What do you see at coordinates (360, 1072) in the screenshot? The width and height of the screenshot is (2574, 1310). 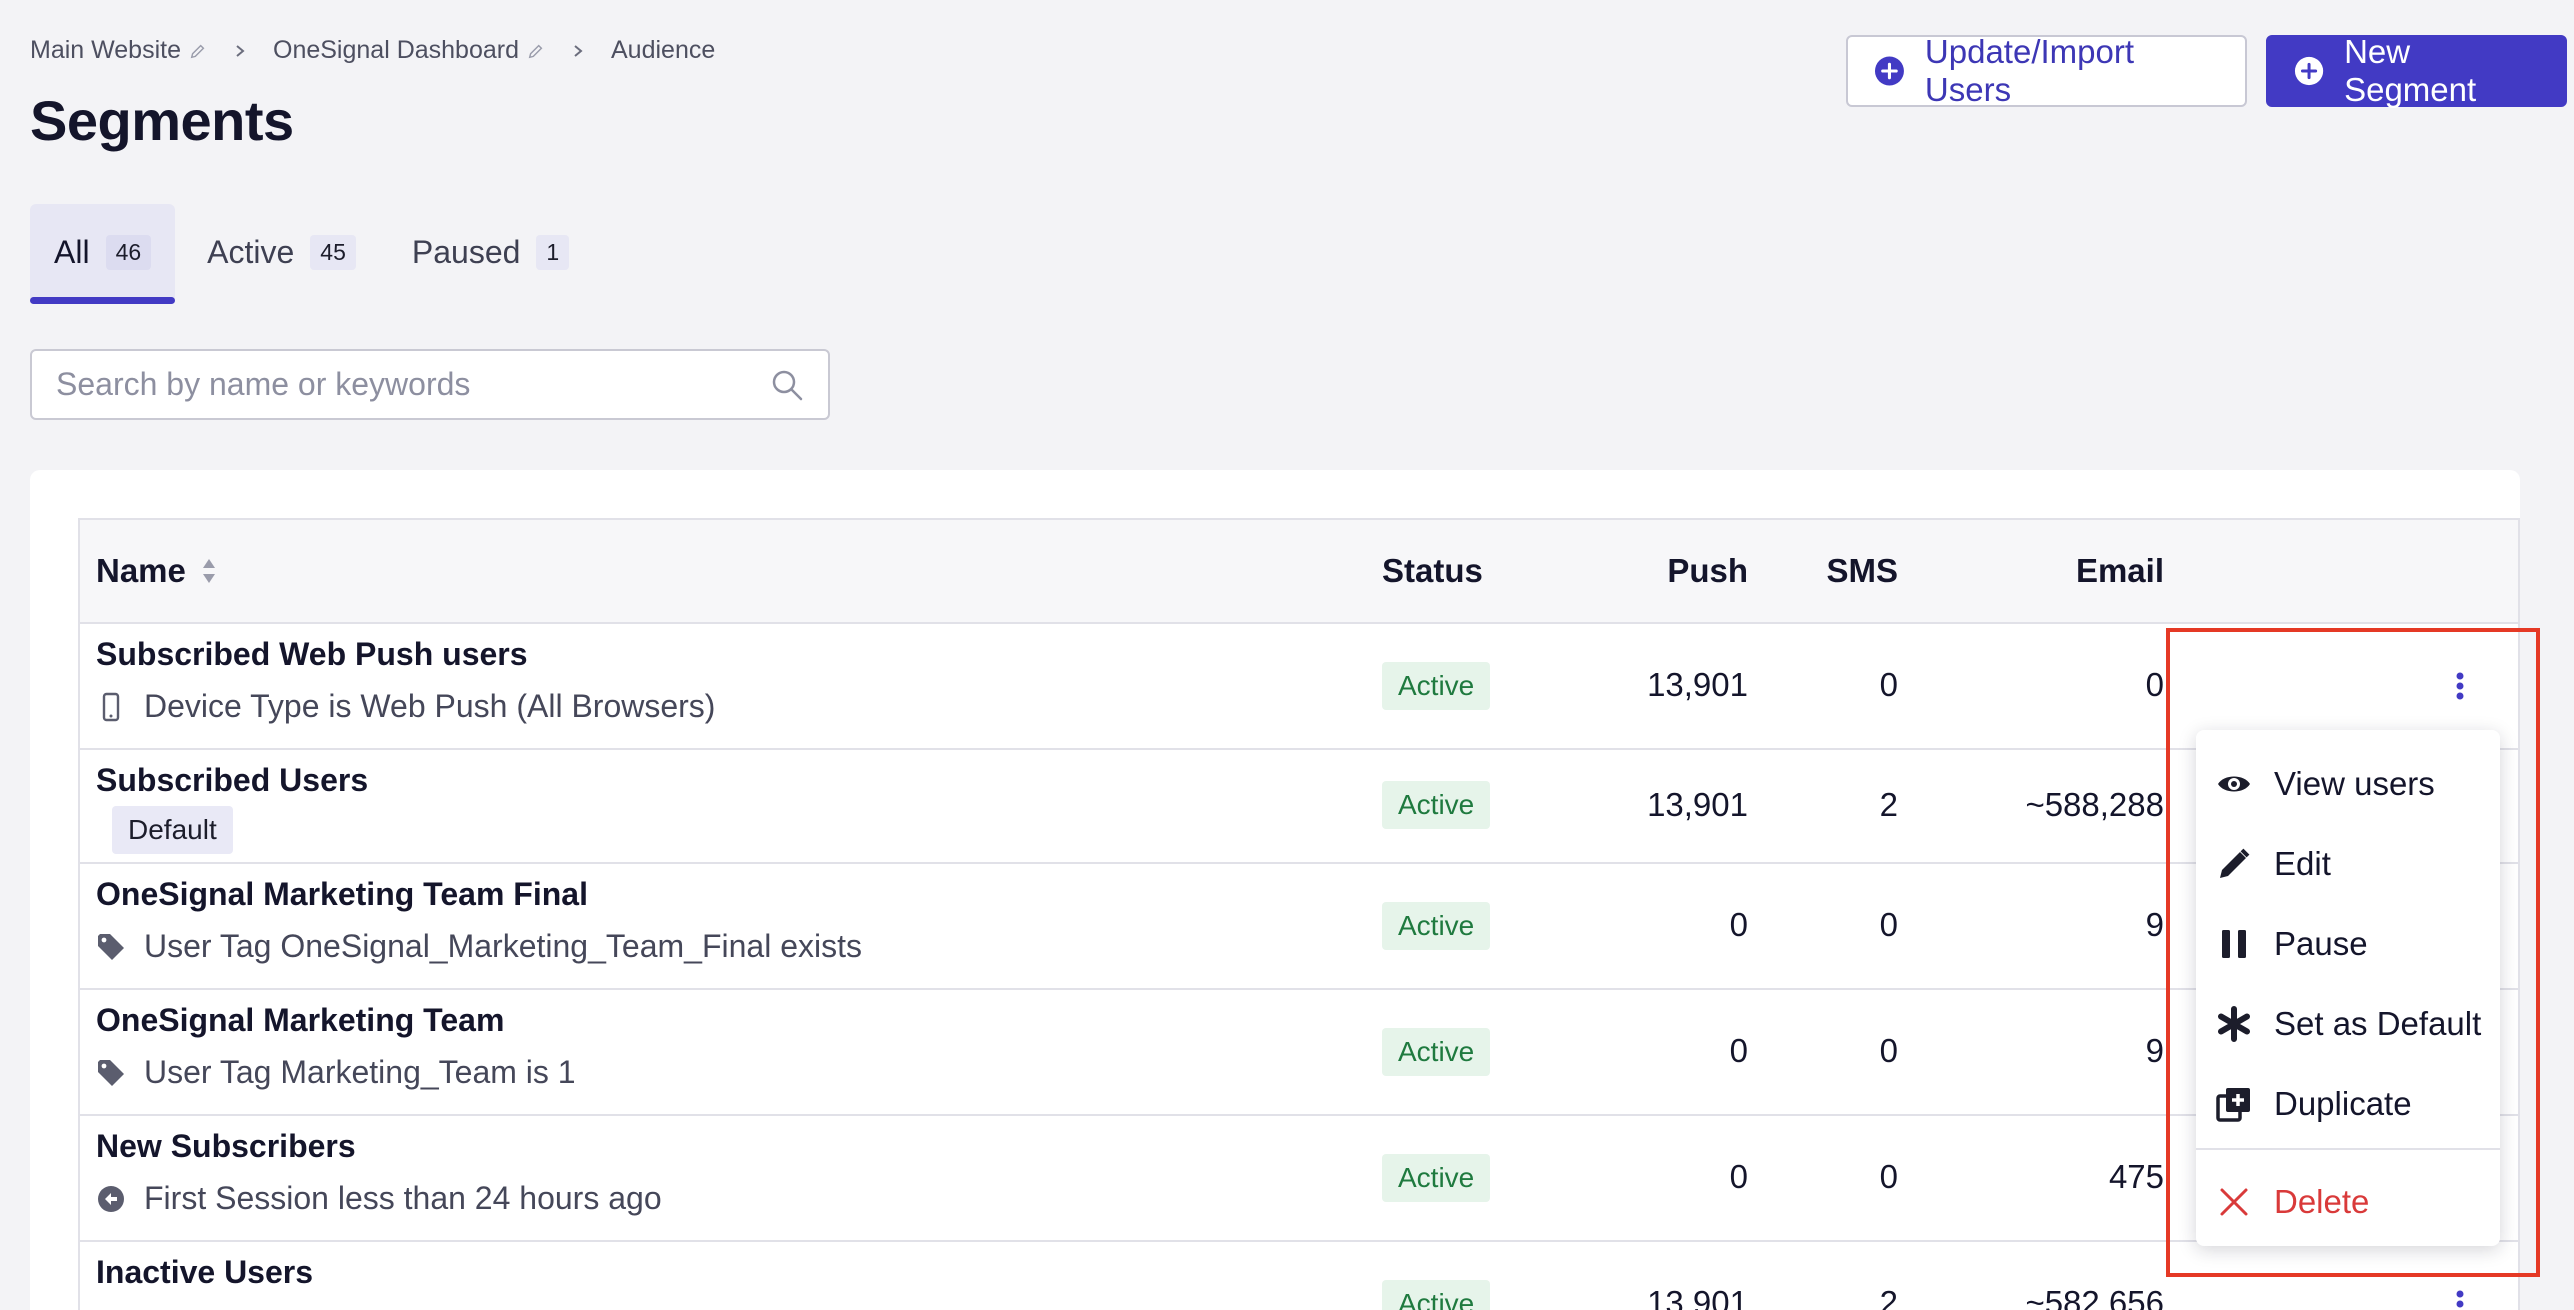 I see `segment-description-text: User Tag Marketing_Team is 1` at bounding box center [360, 1072].